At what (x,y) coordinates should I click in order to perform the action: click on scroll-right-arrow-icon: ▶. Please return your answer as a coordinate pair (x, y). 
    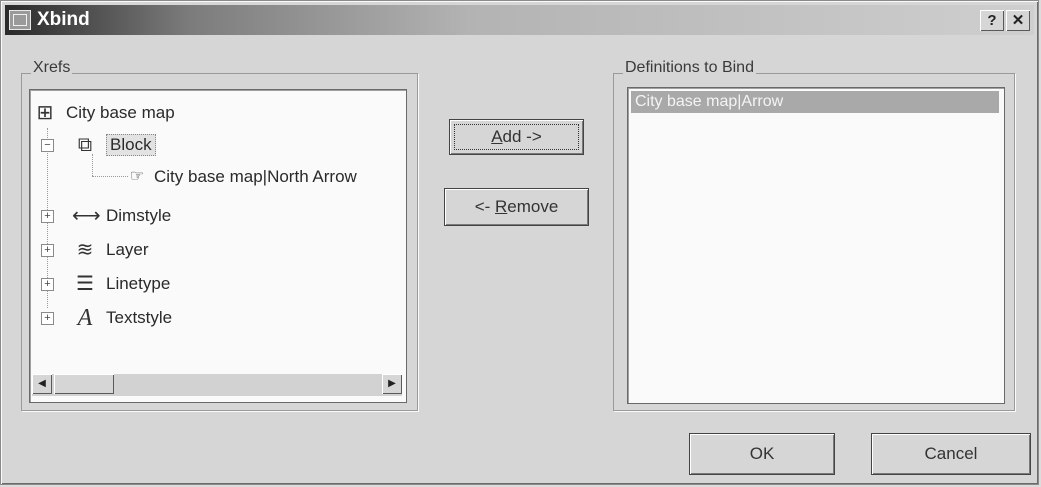
    Looking at the image, I should click on (392, 384).